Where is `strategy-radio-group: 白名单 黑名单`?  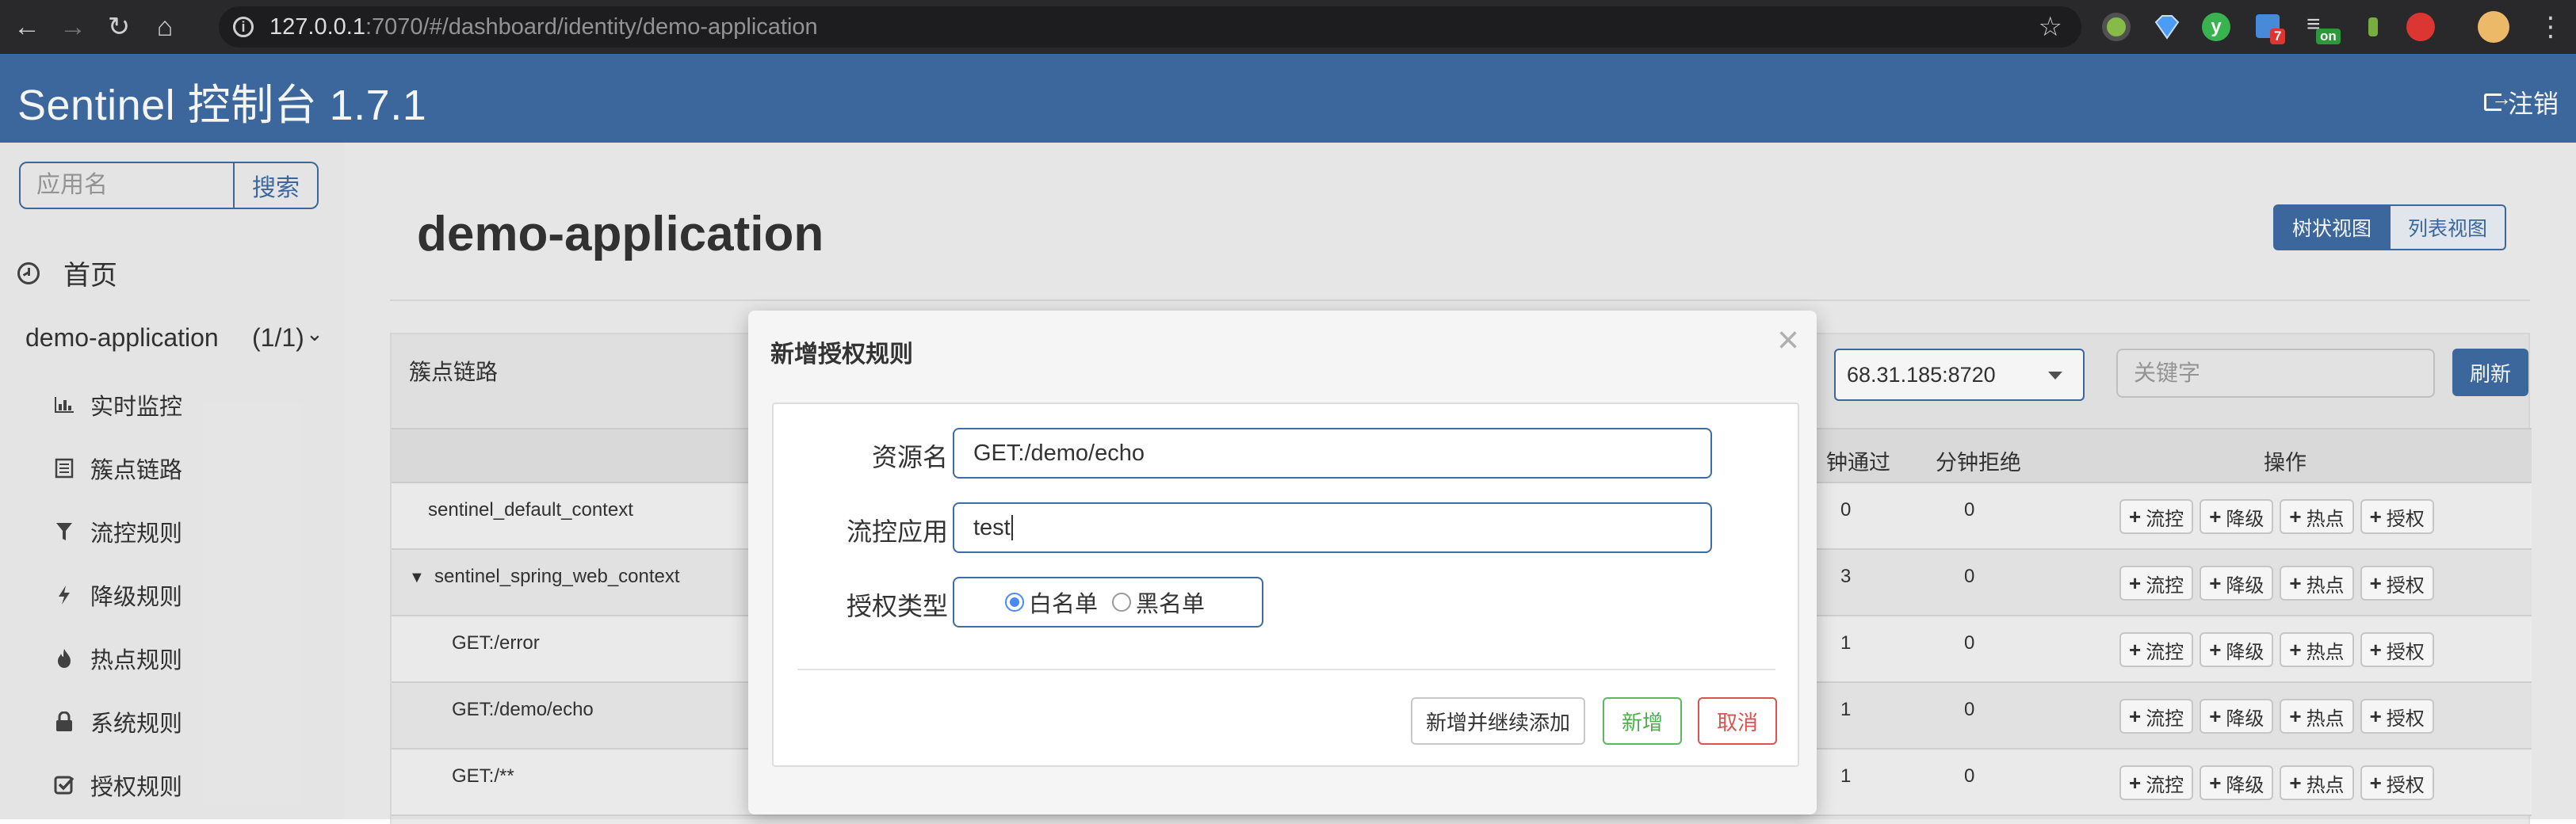 strategy-radio-group: 白名单 黑名单 is located at coordinates (1108, 602).